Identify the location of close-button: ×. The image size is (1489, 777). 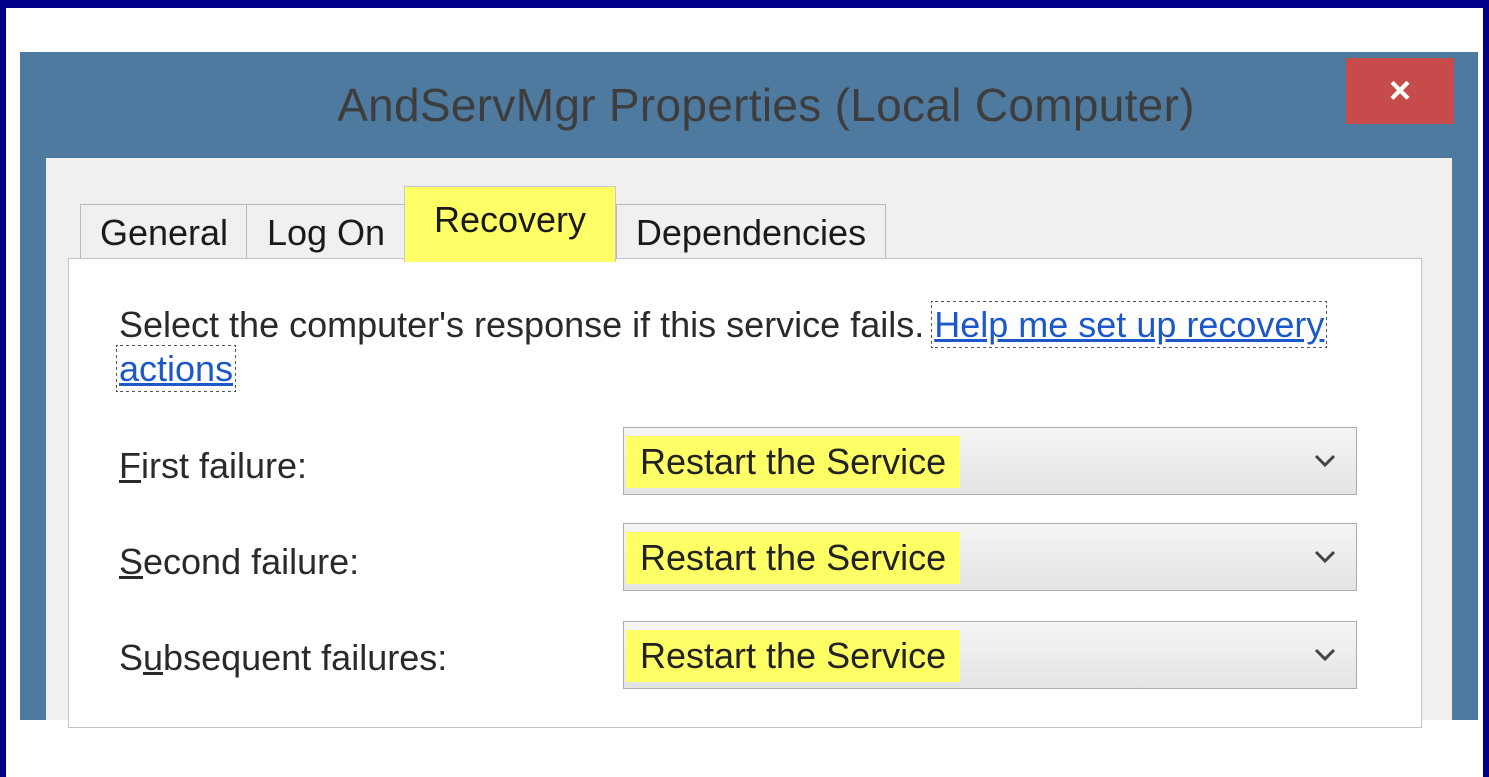
(1400, 91).